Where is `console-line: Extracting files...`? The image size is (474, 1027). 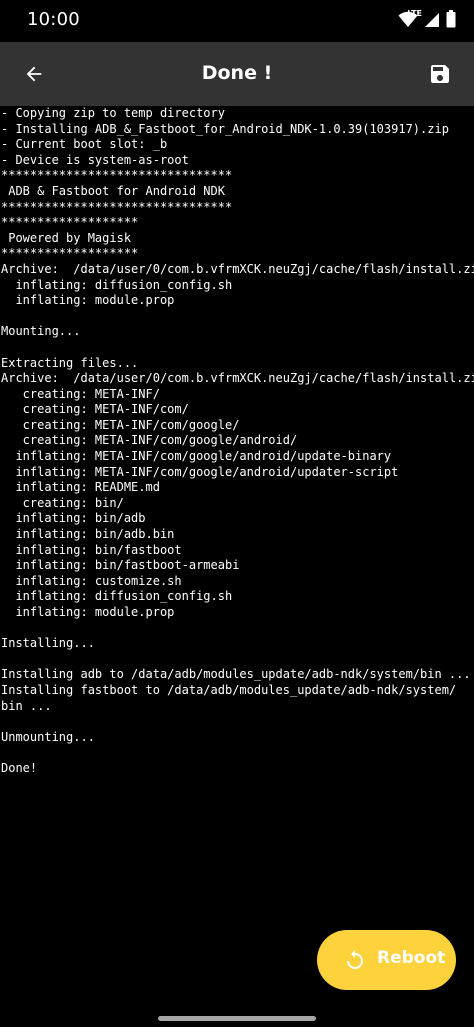 console-line: Extracting files... is located at coordinates (70, 362).